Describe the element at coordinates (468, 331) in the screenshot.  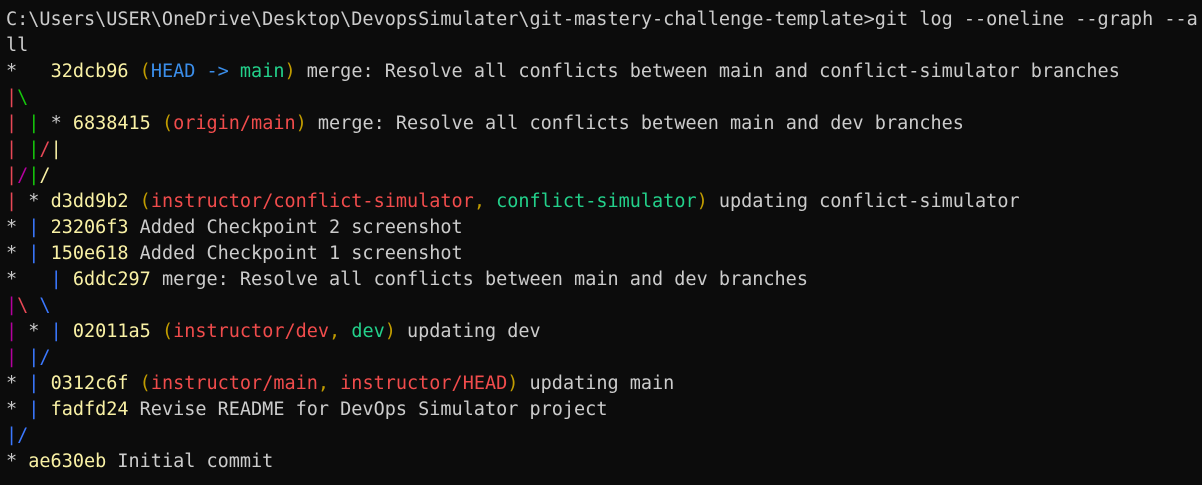
I see `terminal-text-segment: updating dev` at that location.